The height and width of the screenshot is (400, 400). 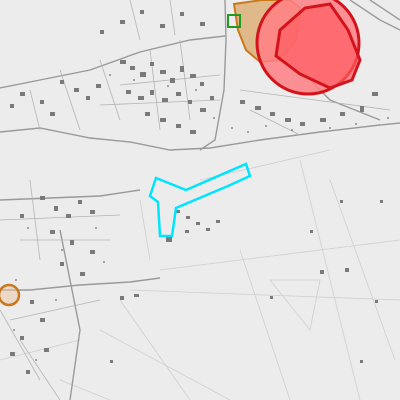 What do you see at coordinates (10, 295) in the screenshot?
I see `orange-ring-west` at bounding box center [10, 295].